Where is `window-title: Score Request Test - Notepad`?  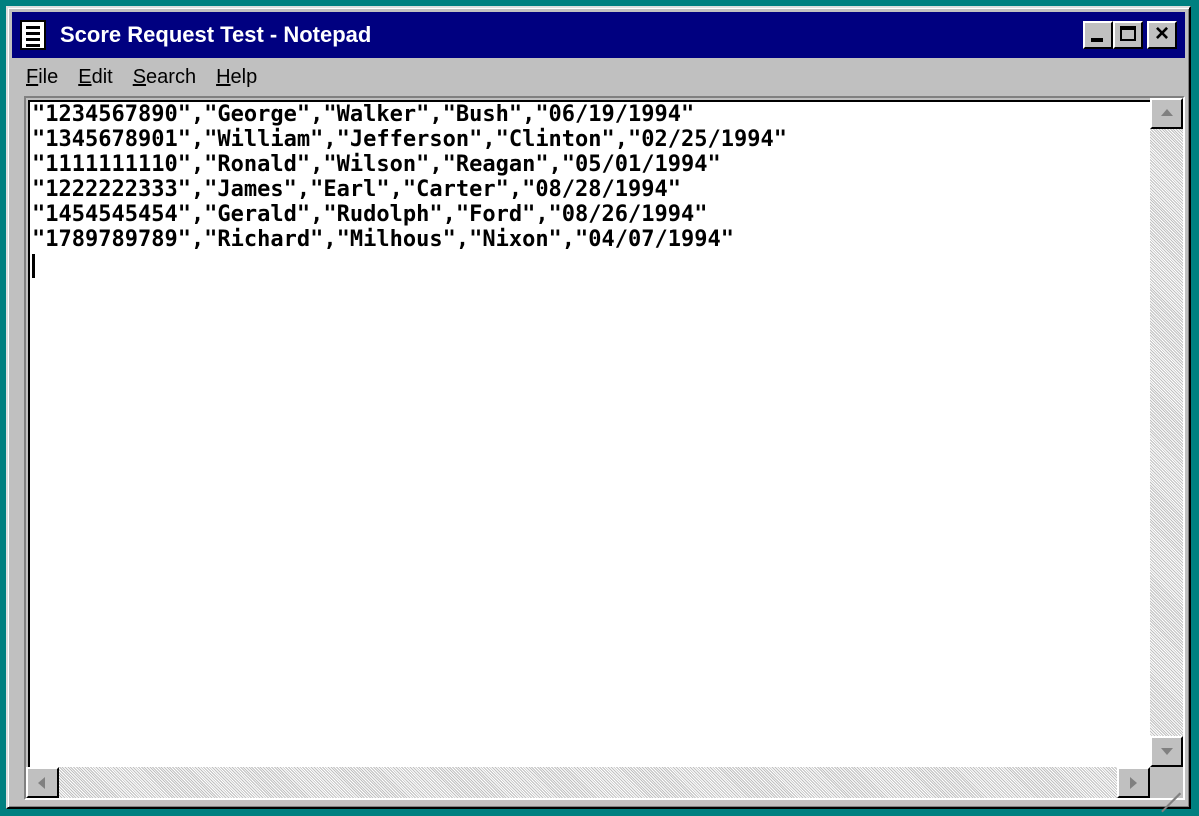 window-title: Score Request Test - Notepad is located at coordinates (216, 34).